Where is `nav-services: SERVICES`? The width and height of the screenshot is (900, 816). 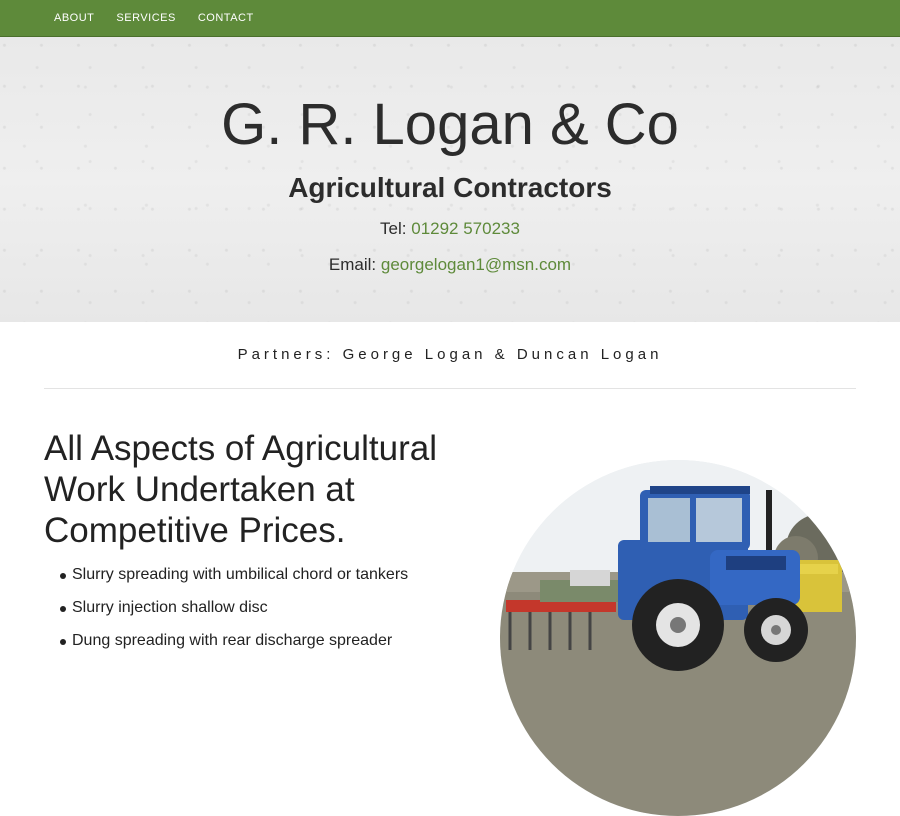 nav-services: SERVICES is located at coordinates (145, 18).